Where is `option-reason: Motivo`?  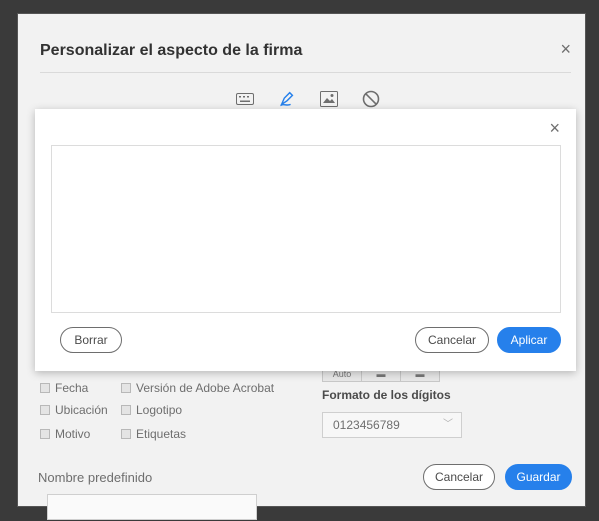
option-reason: Motivo is located at coordinates (65, 434).